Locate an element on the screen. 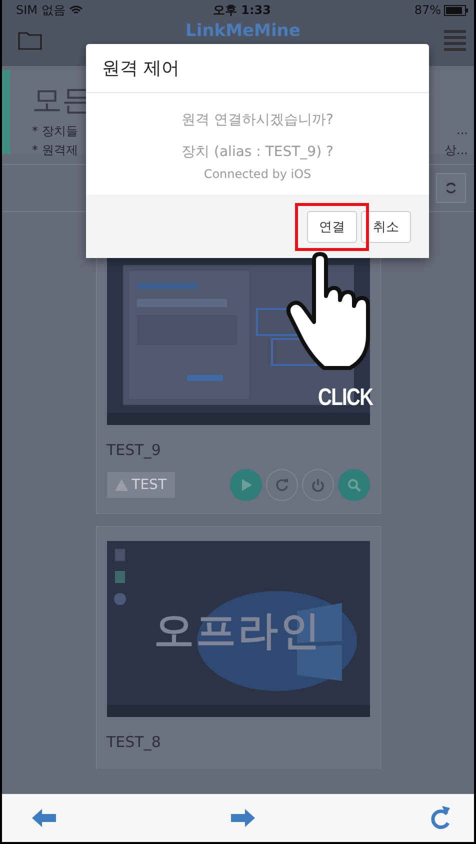 The width and height of the screenshot is (476, 844). device-alias: 장치 (alias : TEST_9) ? is located at coordinates (257, 152).